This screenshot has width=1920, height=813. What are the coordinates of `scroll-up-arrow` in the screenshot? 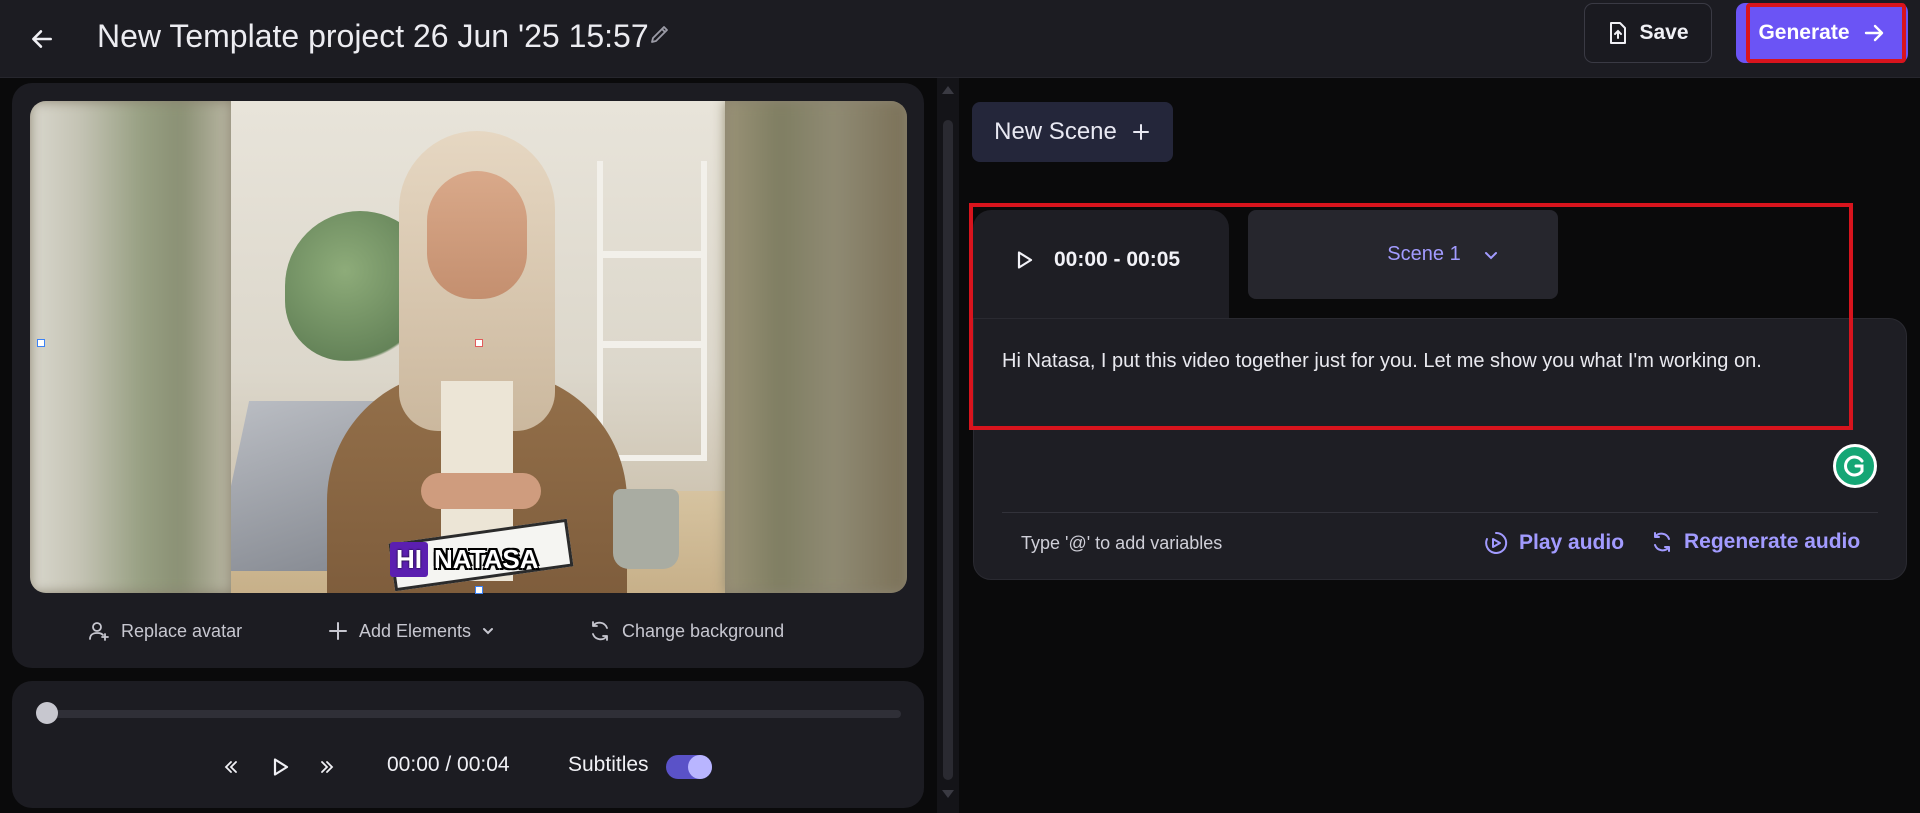 It's located at (948, 90).